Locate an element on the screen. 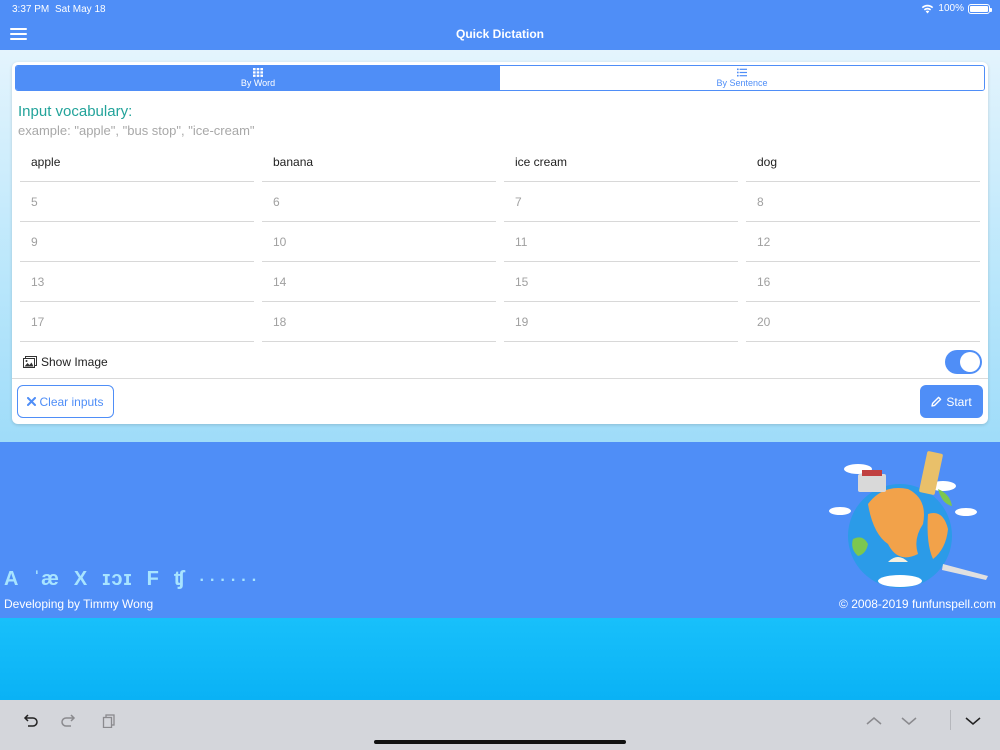 Image resolution: width=1000 pixels, height=750 pixels. mode-segmented-control: By Word By Sentence is located at coordinates (500, 78).